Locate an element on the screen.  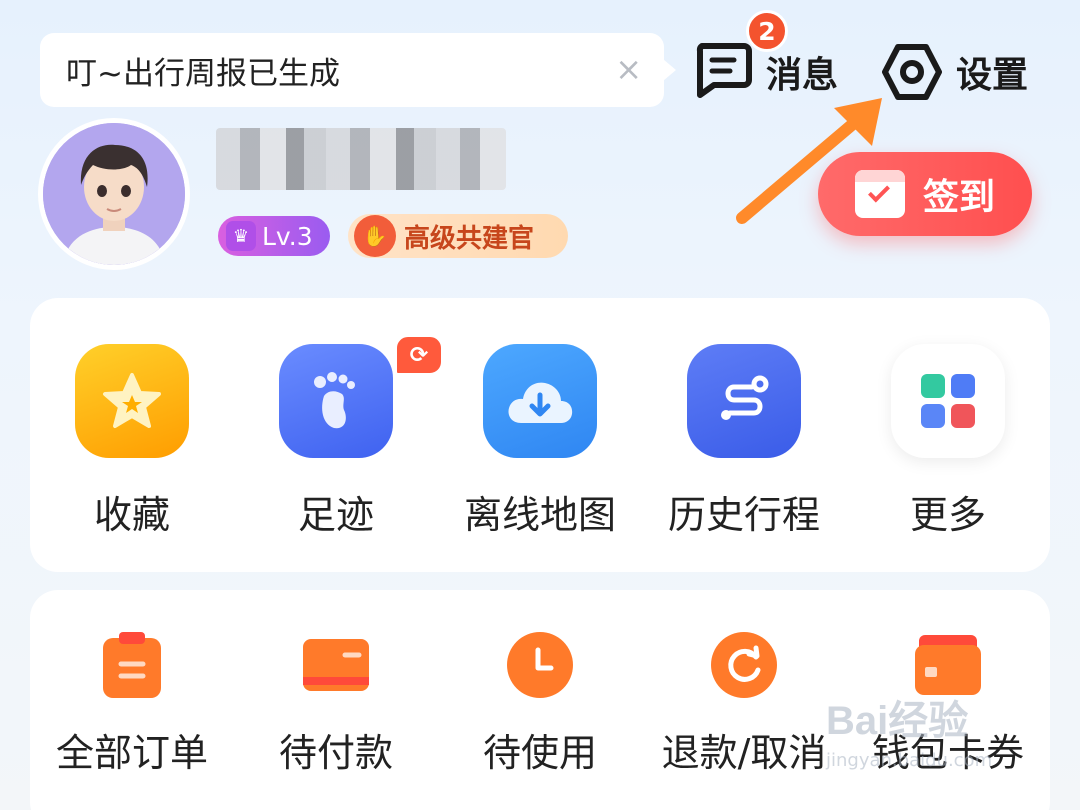
quick-action-label: 离线地图 is located at coordinates (539, 515).